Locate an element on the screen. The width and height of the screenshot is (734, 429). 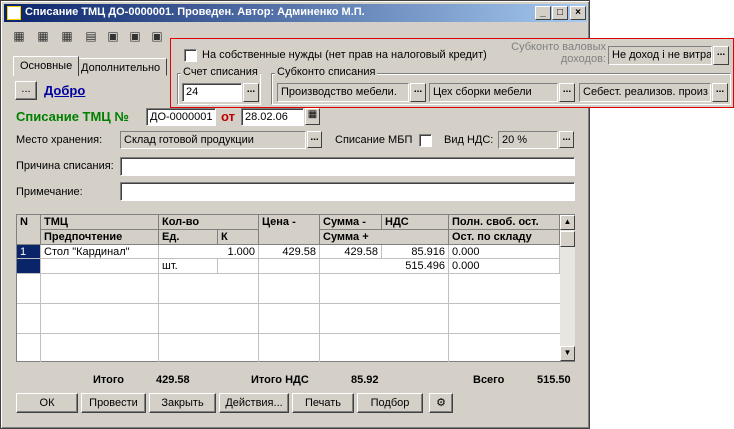
storage-field: Склад готовой продукции is located at coordinates (213, 140).